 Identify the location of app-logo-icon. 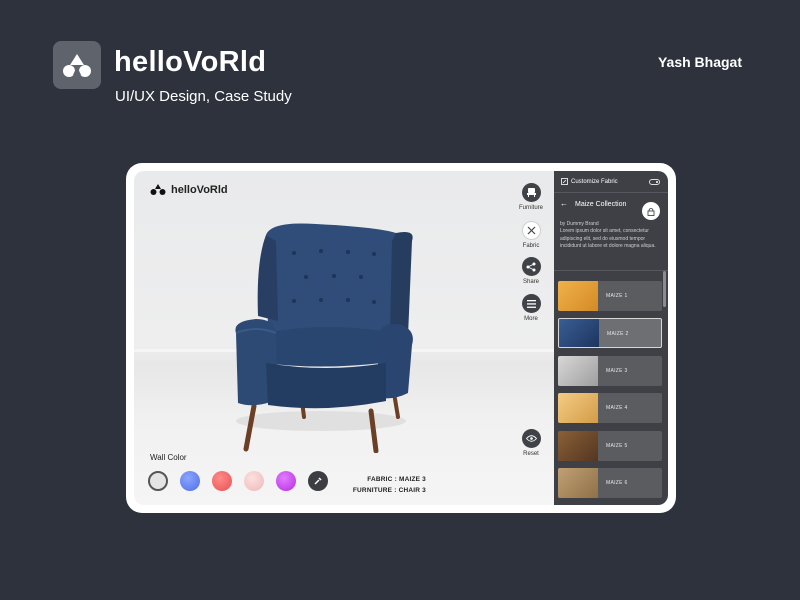
(158, 189).